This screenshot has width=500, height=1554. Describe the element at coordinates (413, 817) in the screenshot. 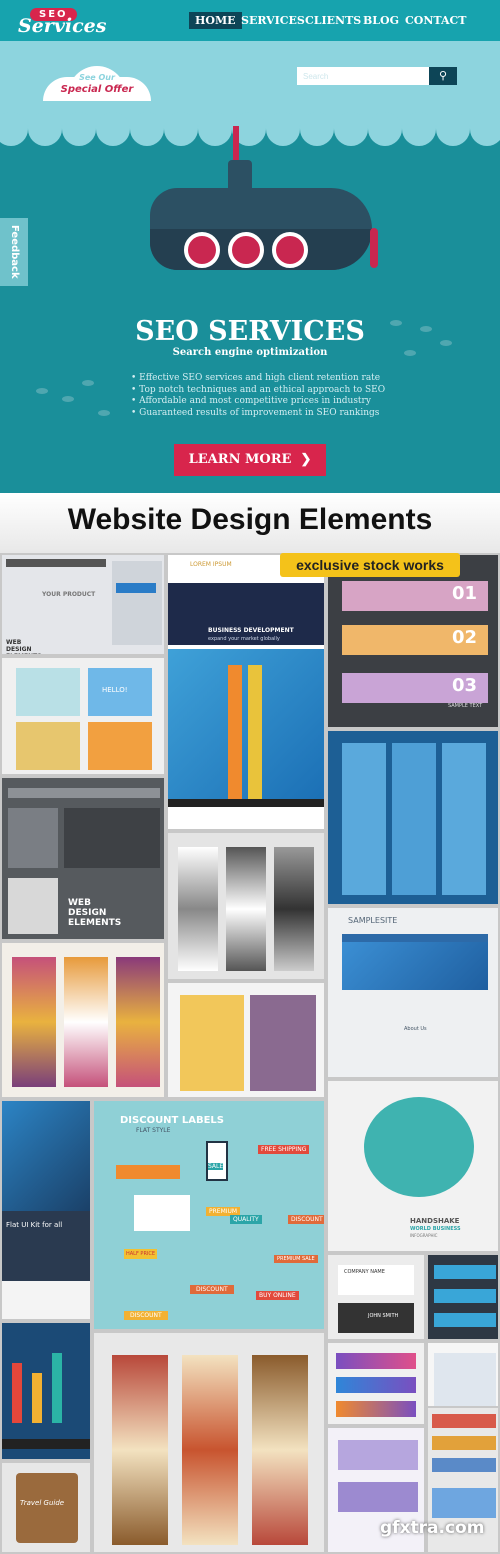

I see `tile-floral-banners` at that location.